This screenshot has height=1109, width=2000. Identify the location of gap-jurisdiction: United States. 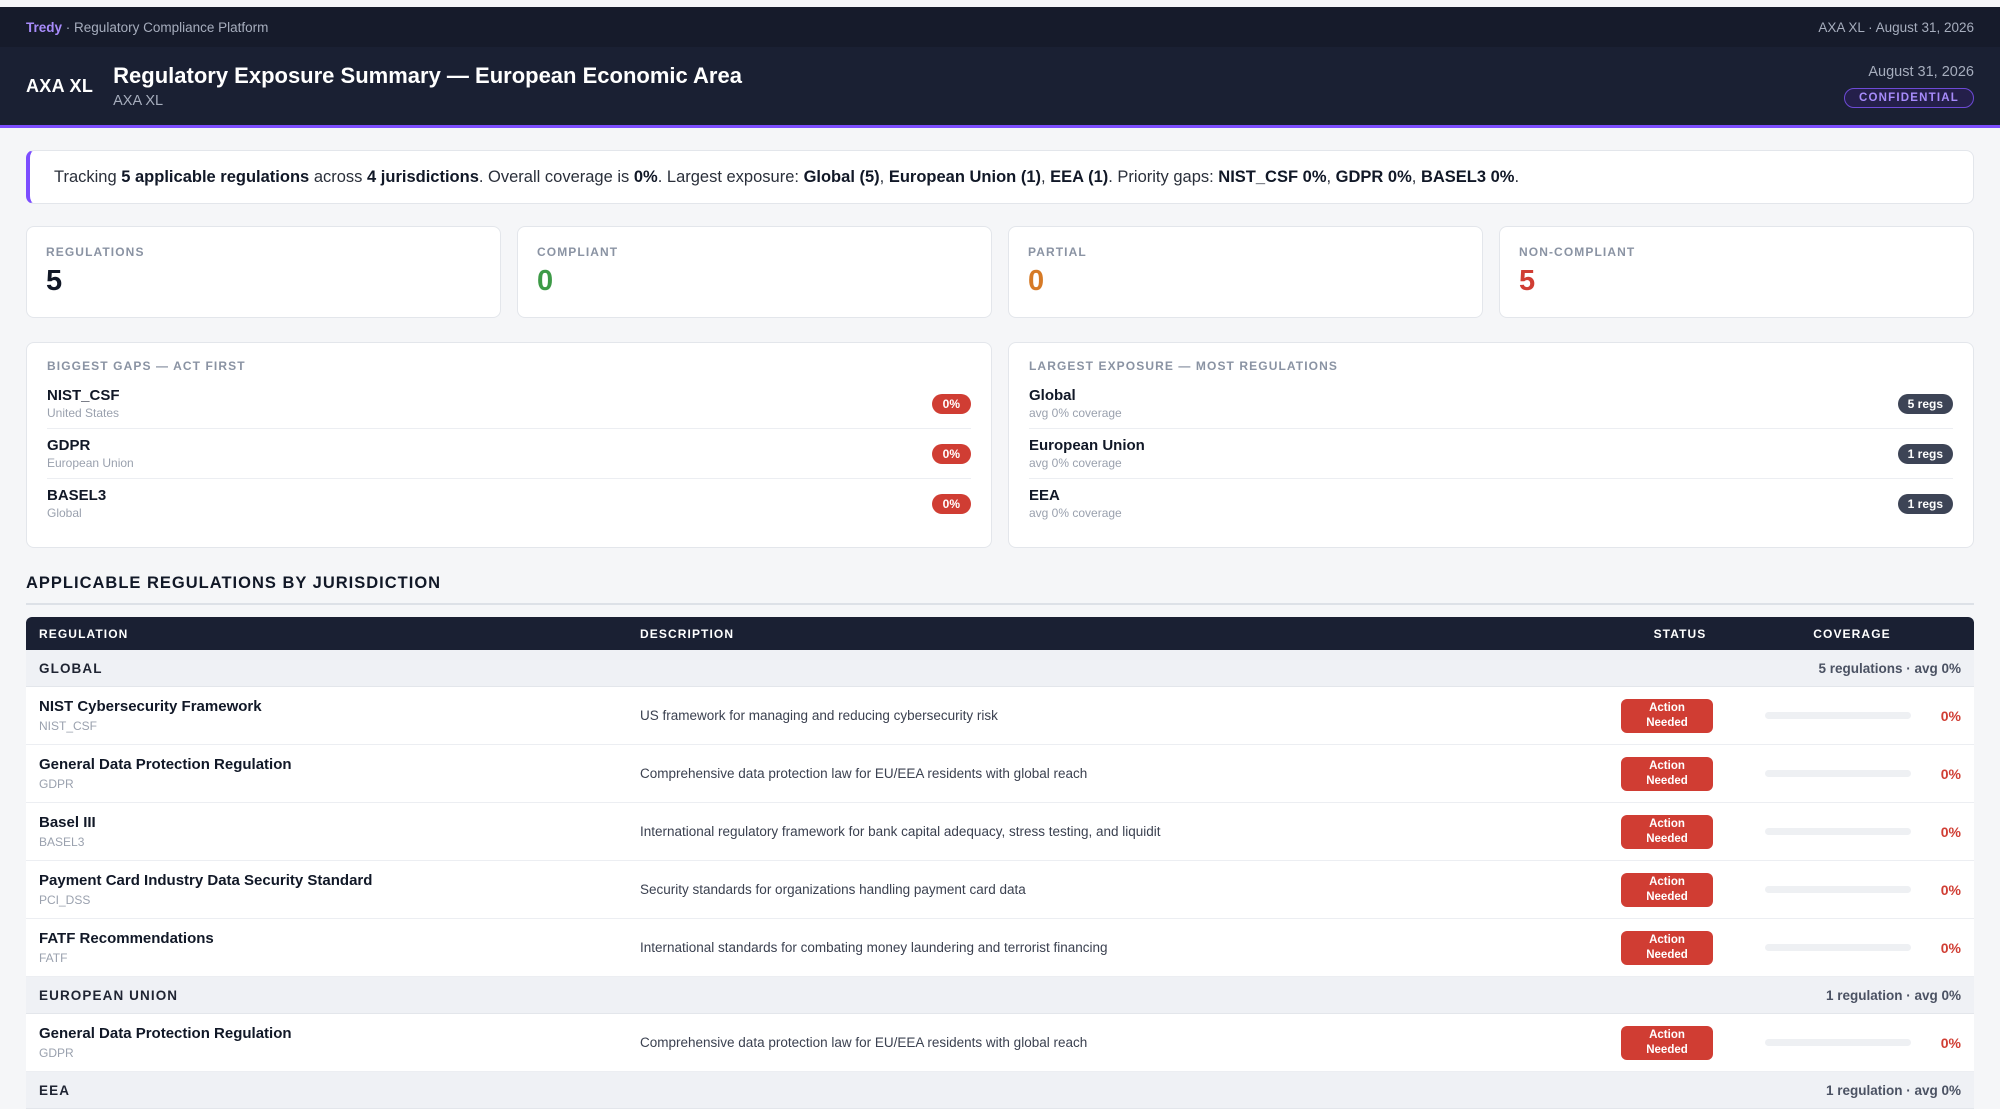
(83, 413).